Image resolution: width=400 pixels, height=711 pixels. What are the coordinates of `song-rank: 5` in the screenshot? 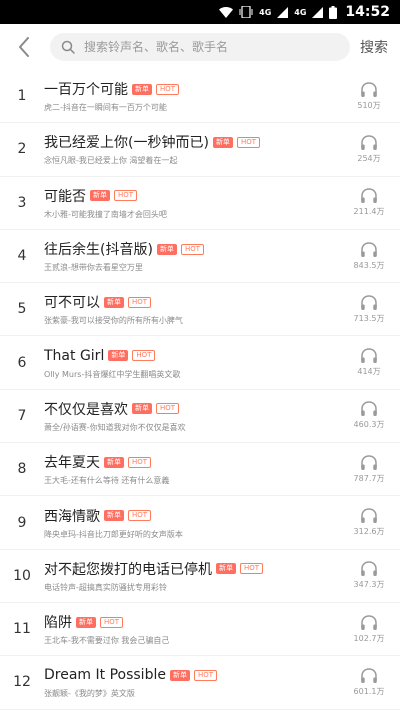 It's located at (22, 309).